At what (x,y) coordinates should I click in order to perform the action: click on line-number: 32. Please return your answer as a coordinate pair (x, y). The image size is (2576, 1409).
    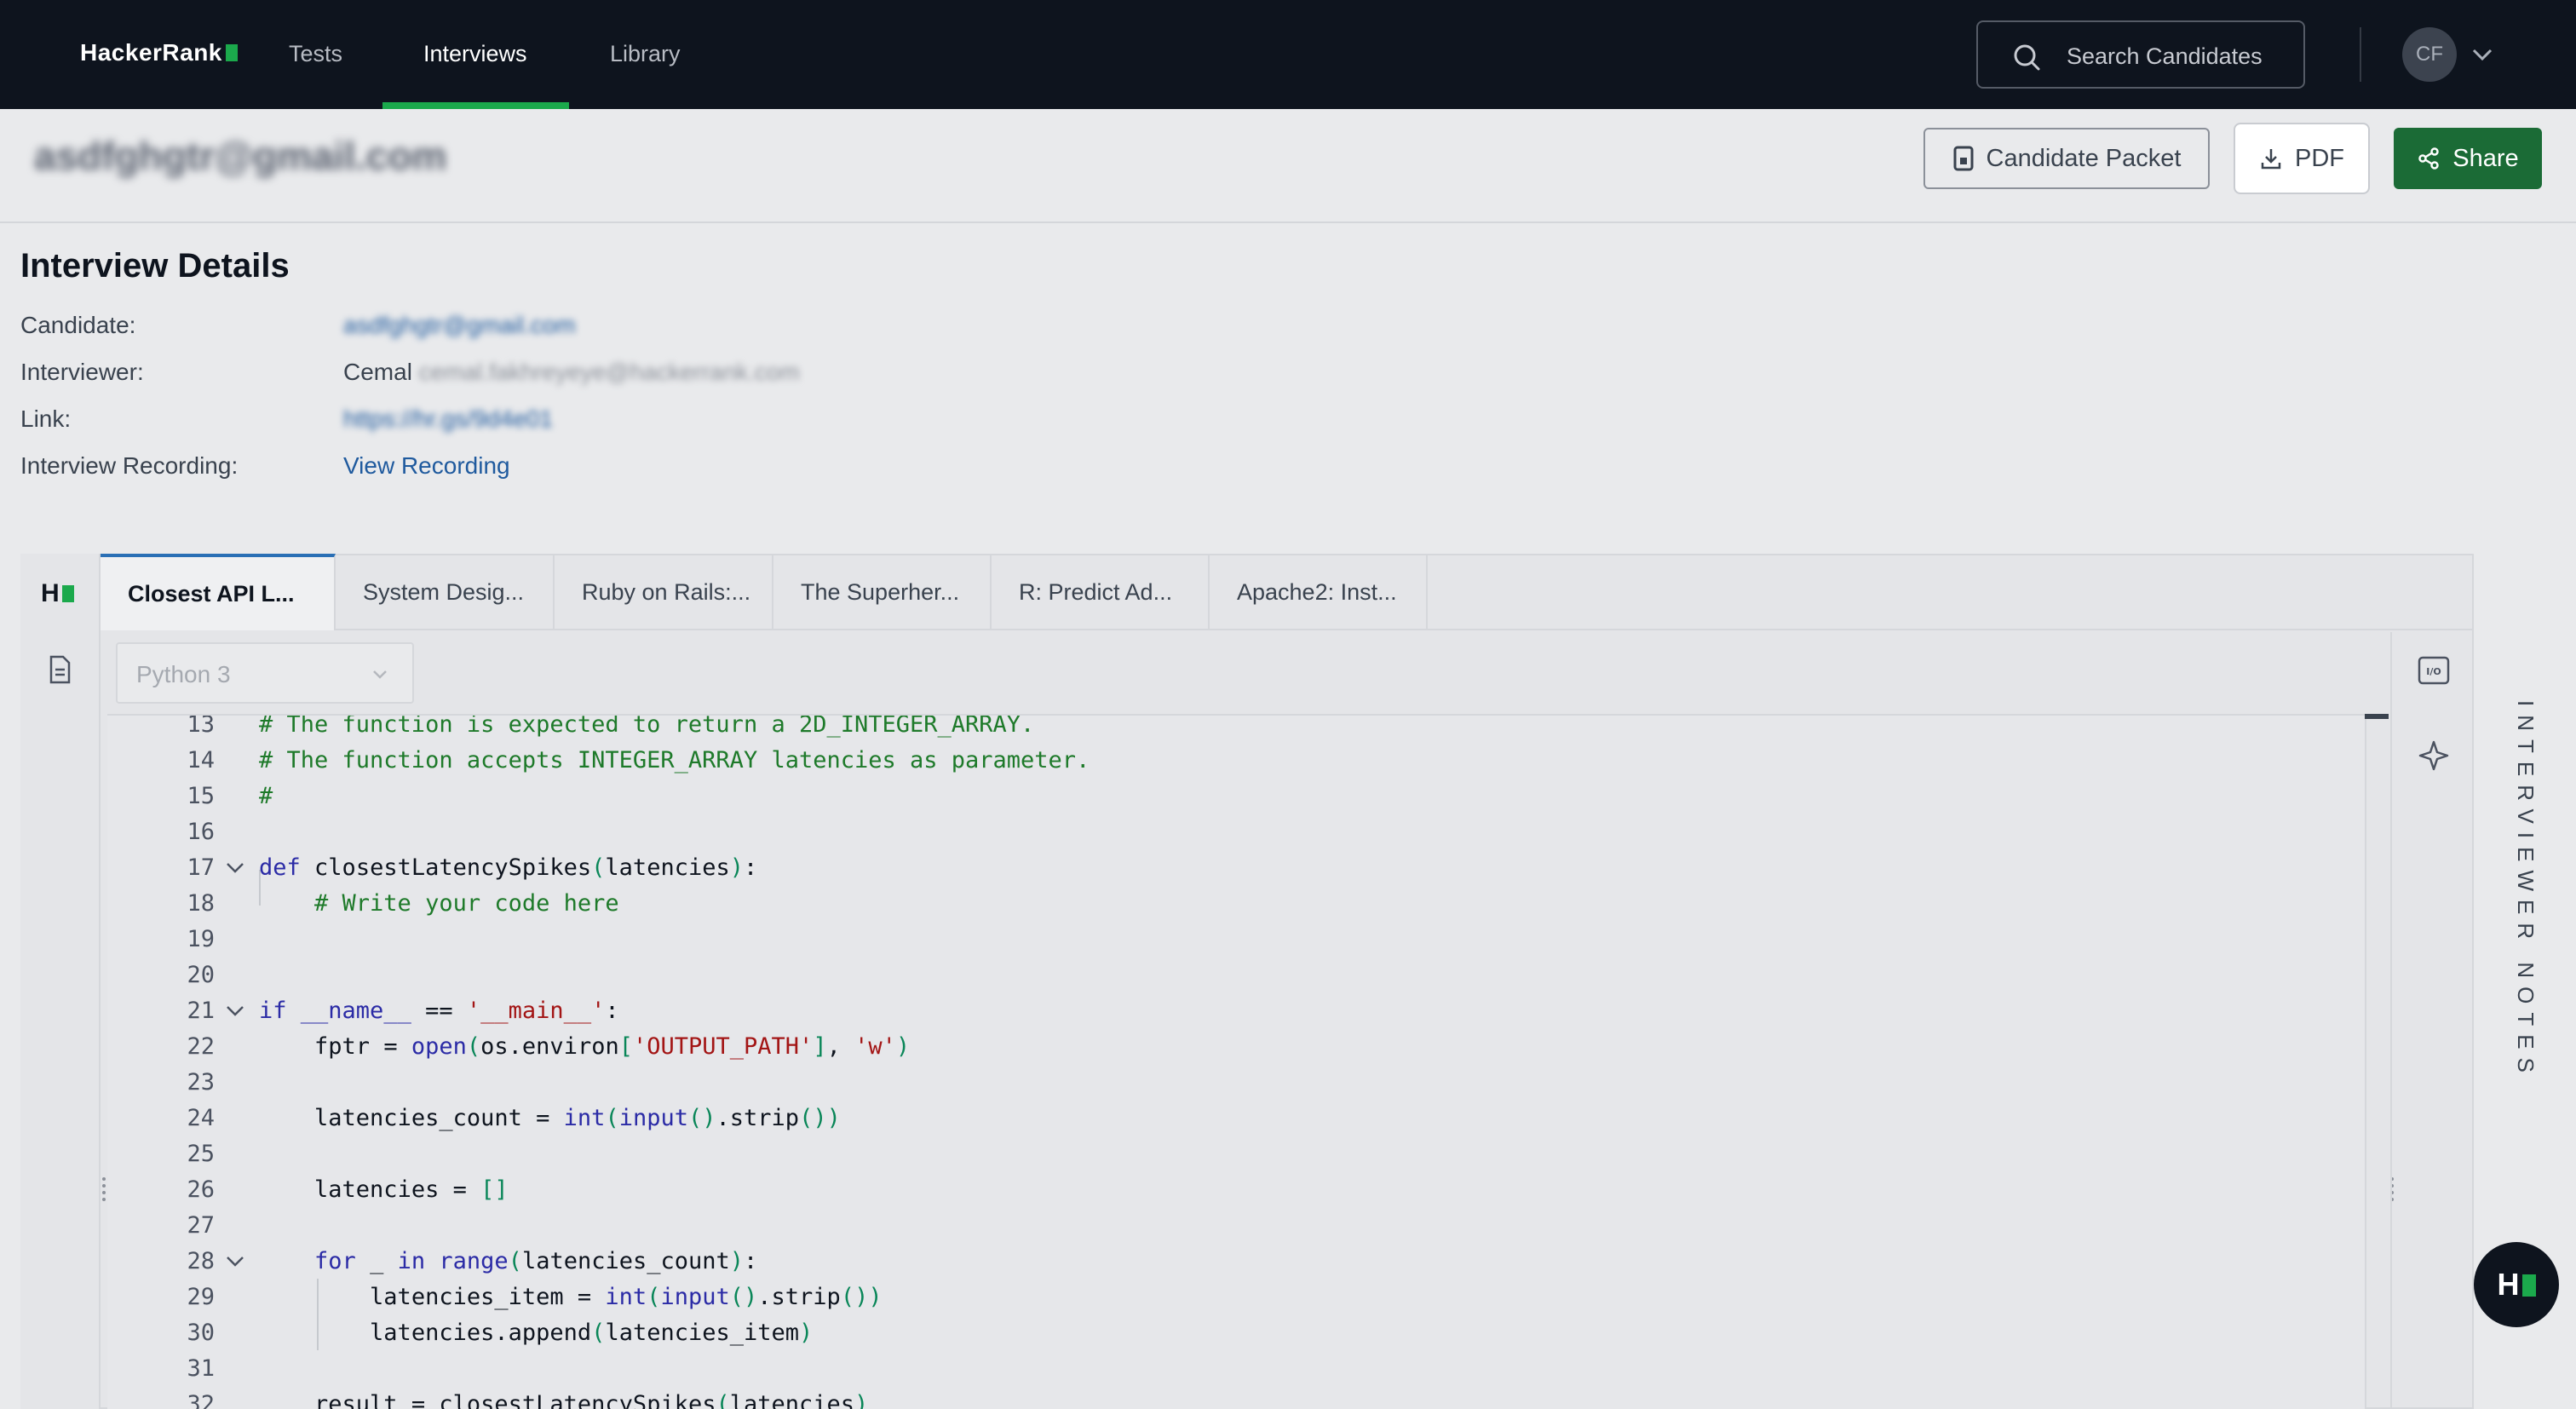
    Looking at the image, I should click on (201, 1400).